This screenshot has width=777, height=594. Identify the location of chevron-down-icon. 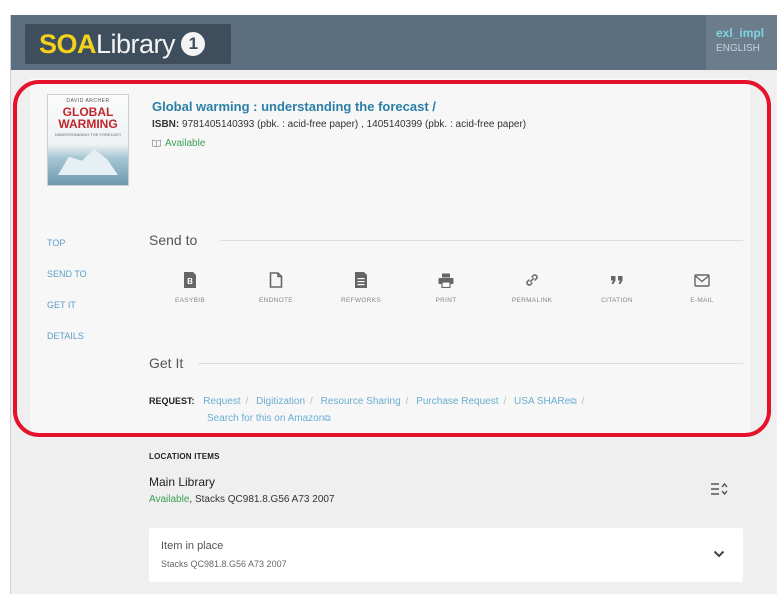
(719, 554).